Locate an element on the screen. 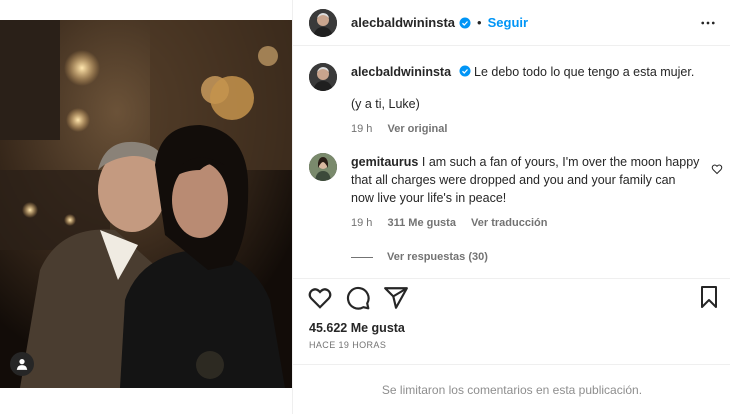 The width and height of the screenshot is (730, 414). comment-meta: 19 h 311 Me gusta Ver traducción is located at coordinates (526, 223).